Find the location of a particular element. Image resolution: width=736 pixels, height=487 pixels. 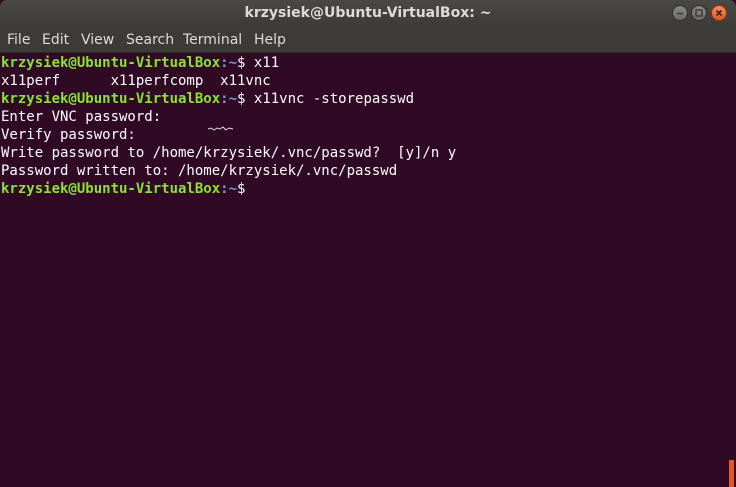

maximize-icon is located at coordinates (699, 13).